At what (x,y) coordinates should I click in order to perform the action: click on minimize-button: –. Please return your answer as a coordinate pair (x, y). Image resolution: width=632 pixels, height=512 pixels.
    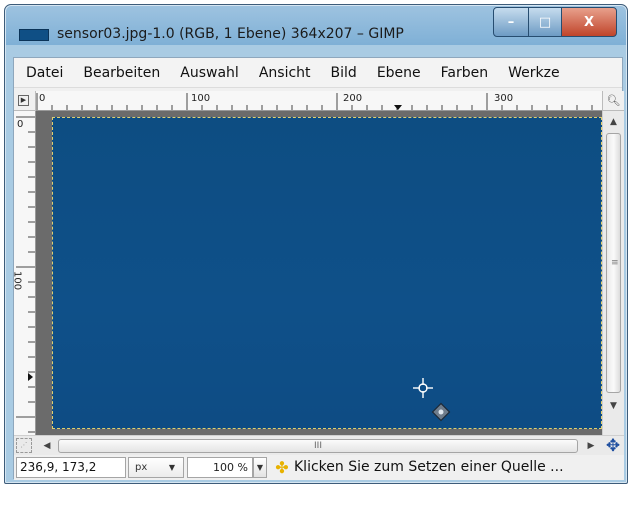
    Looking at the image, I should click on (511, 22).